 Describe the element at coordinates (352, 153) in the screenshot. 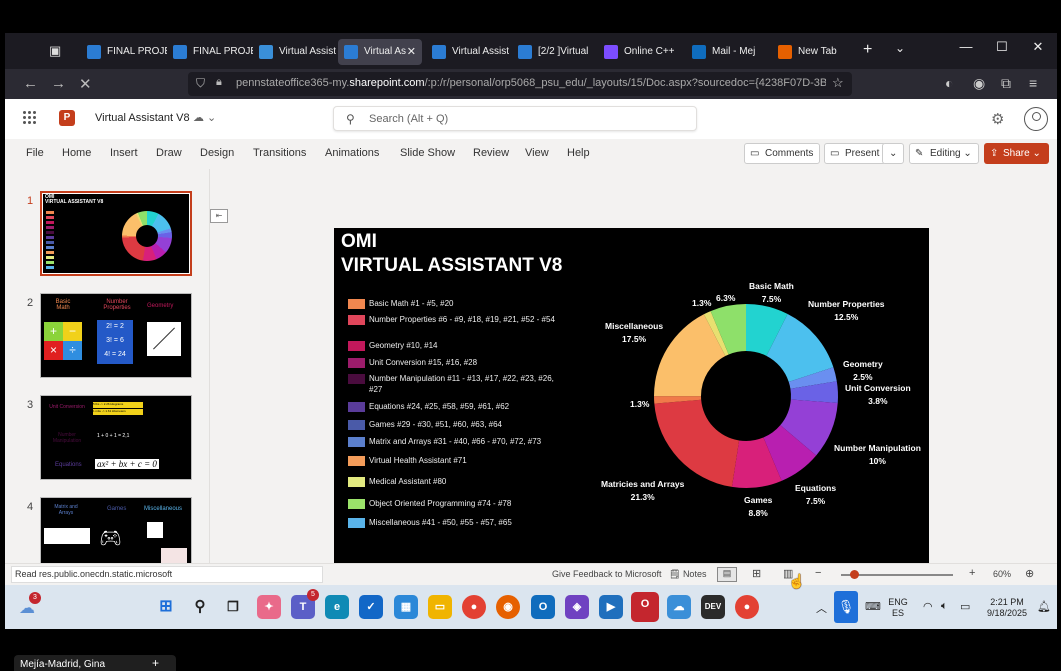

I see `tab-animations: Animations` at that location.